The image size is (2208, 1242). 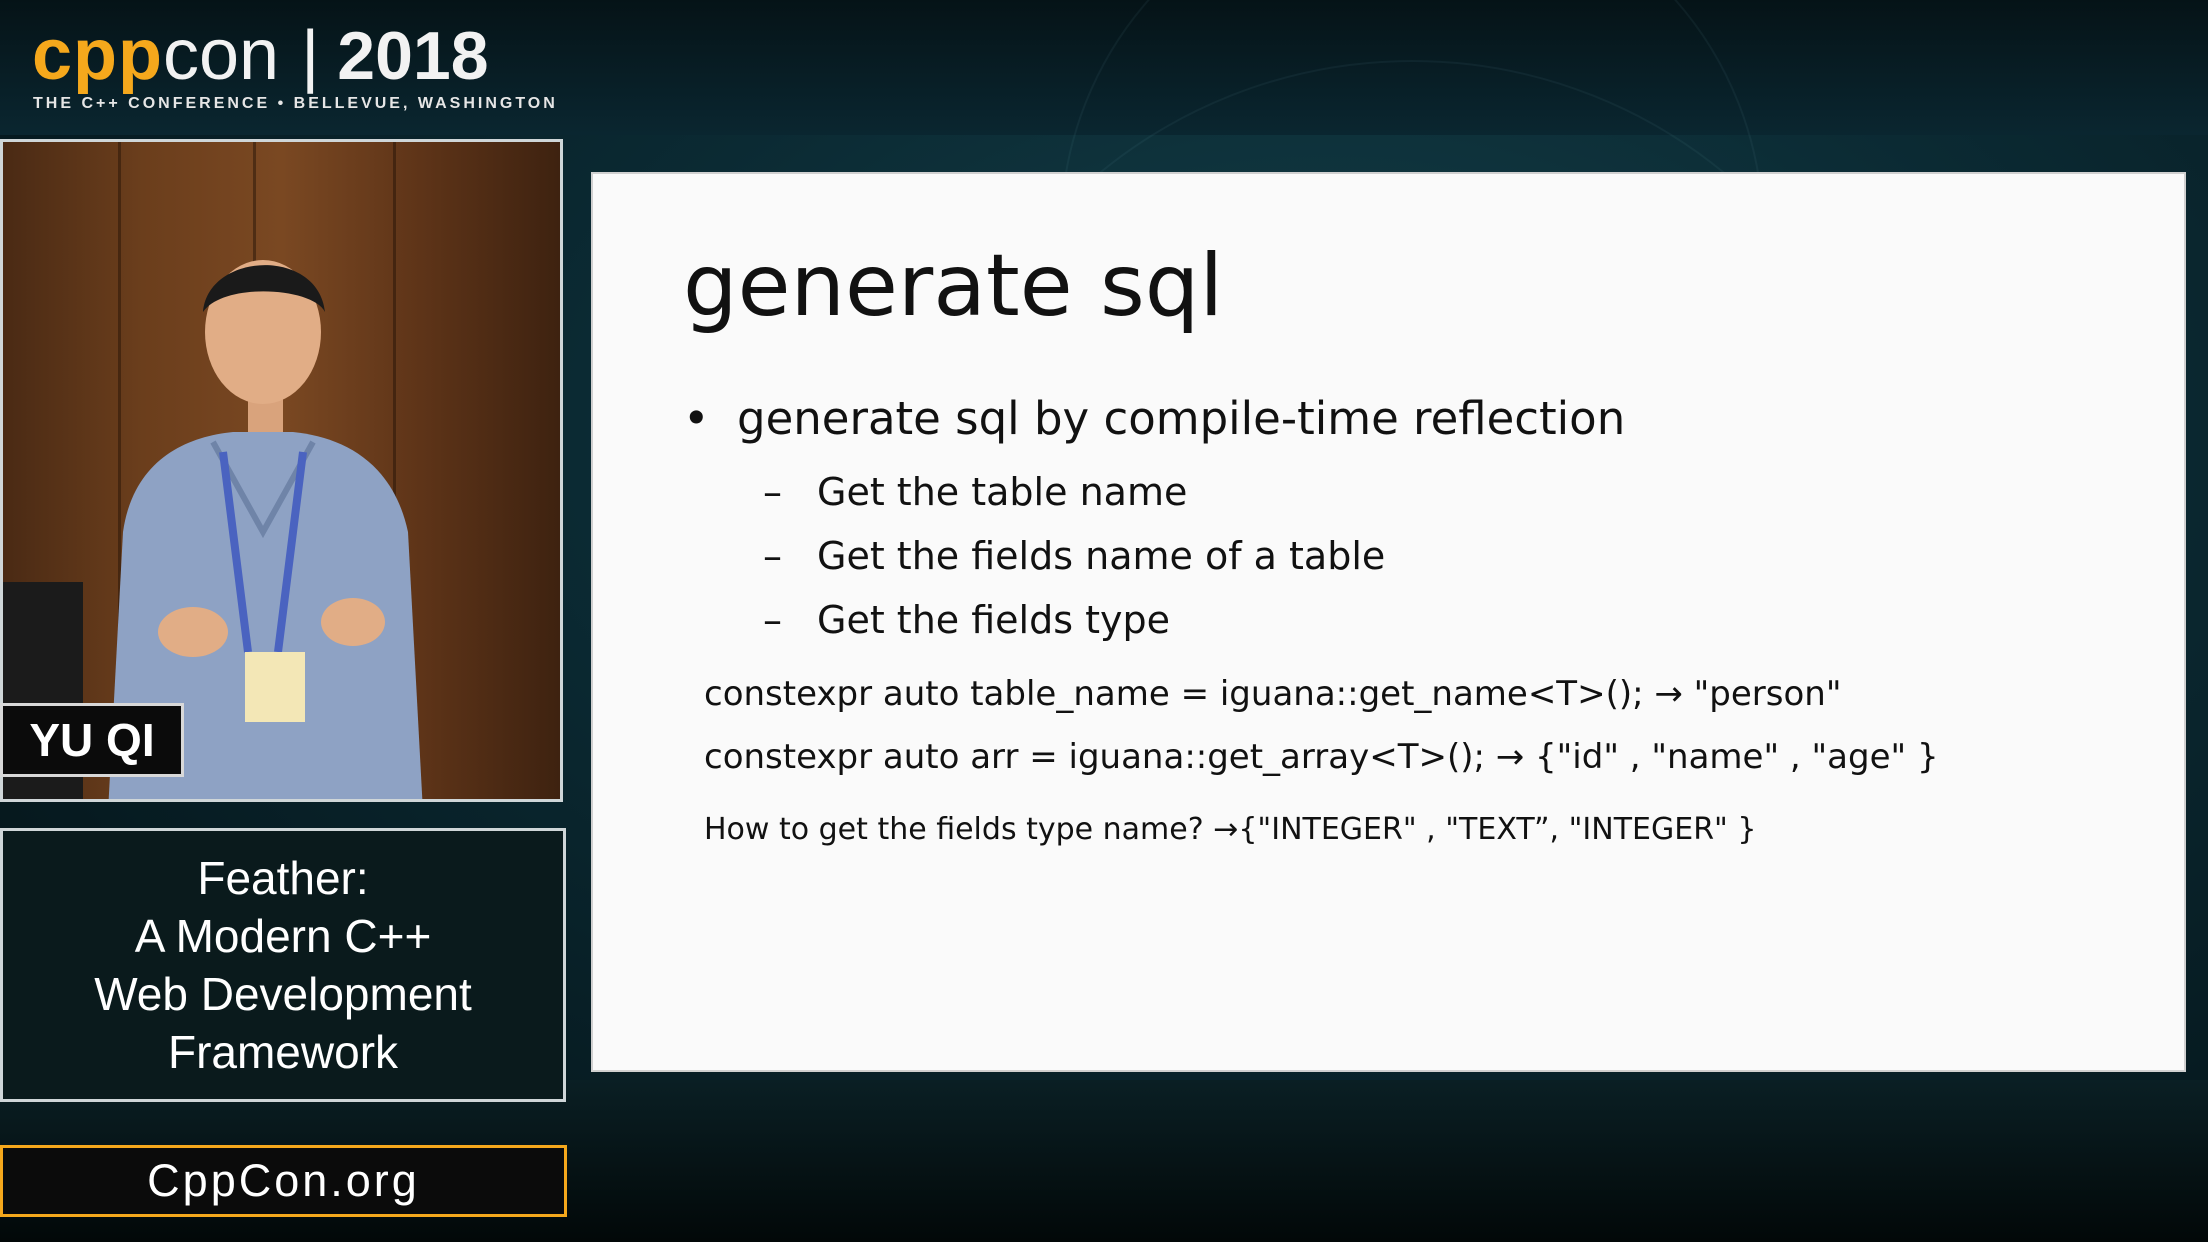 What do you see at coordinates (1002, 492) in the screenshot?
I see `sub-bullet-text: Get the table name` at bounding box center [1002, 492].